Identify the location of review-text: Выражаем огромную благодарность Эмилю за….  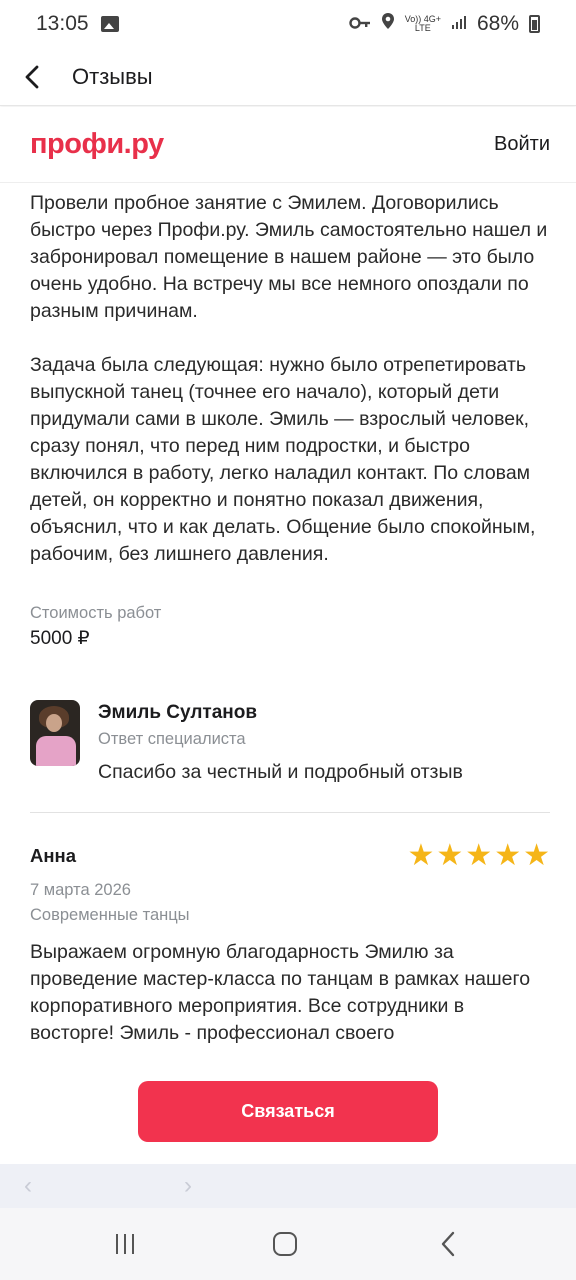
(280, 992).